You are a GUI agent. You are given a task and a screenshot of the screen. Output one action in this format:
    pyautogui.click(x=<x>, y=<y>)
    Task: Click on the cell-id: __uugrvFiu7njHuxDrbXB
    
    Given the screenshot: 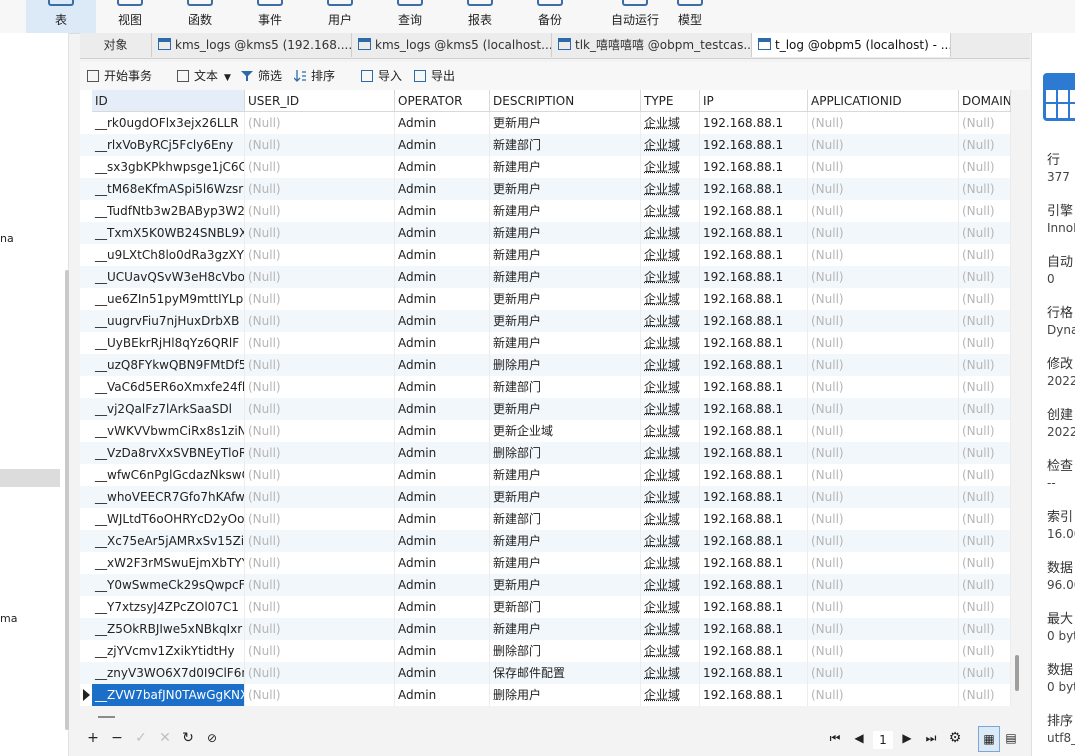 What is the action you would take?
    pyautogui.click(x=168, y=321)
    